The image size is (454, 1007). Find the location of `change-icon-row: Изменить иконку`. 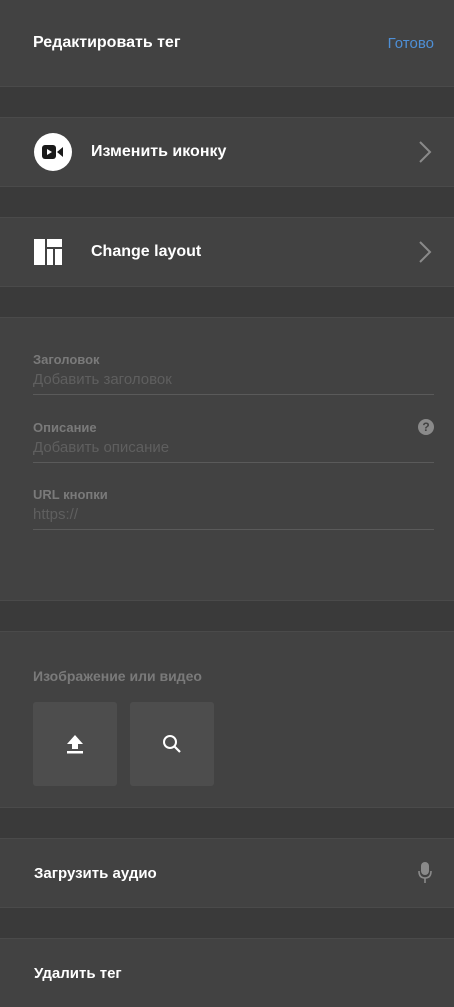

change-icon-row: Изменить иконку is located at coordinates (227, 152).